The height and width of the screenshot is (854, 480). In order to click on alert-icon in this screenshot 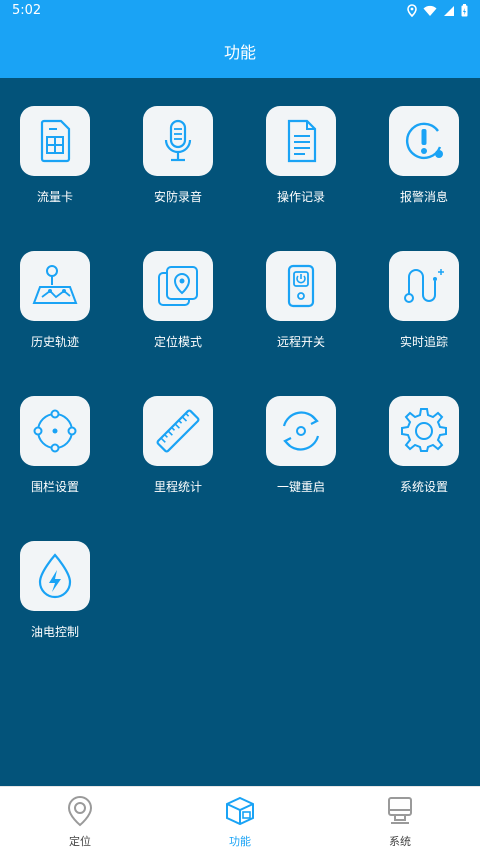, I will do `click(424, 141)`.